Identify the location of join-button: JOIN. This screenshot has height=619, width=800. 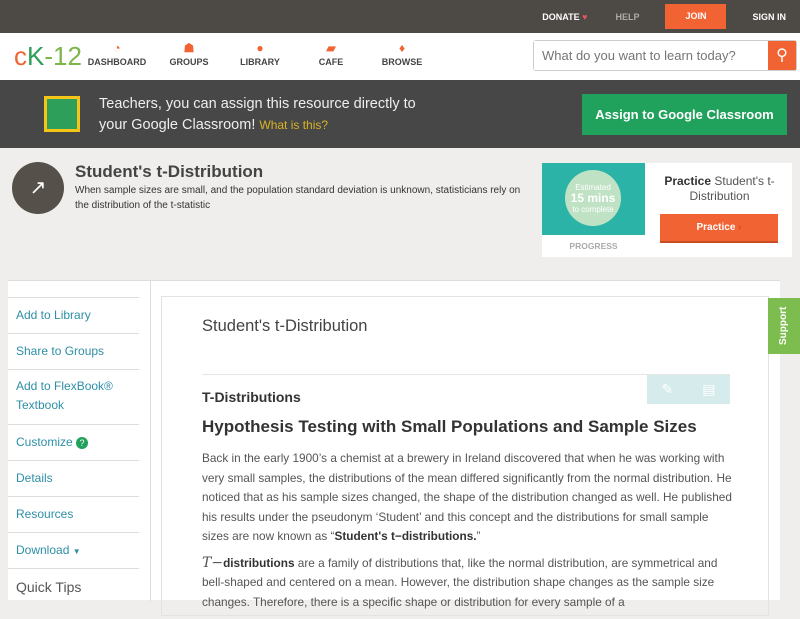
(696, 16).